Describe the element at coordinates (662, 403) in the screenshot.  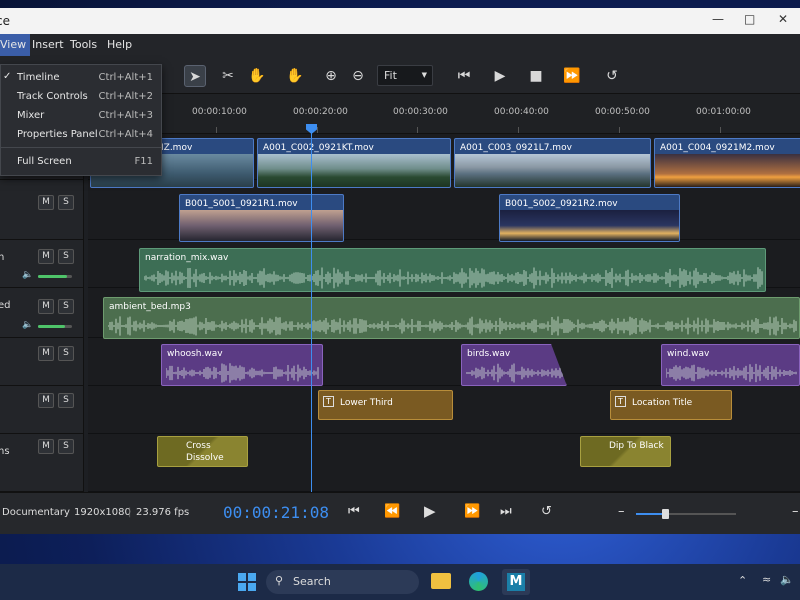
I see `clip-name: Location Title` at that location.